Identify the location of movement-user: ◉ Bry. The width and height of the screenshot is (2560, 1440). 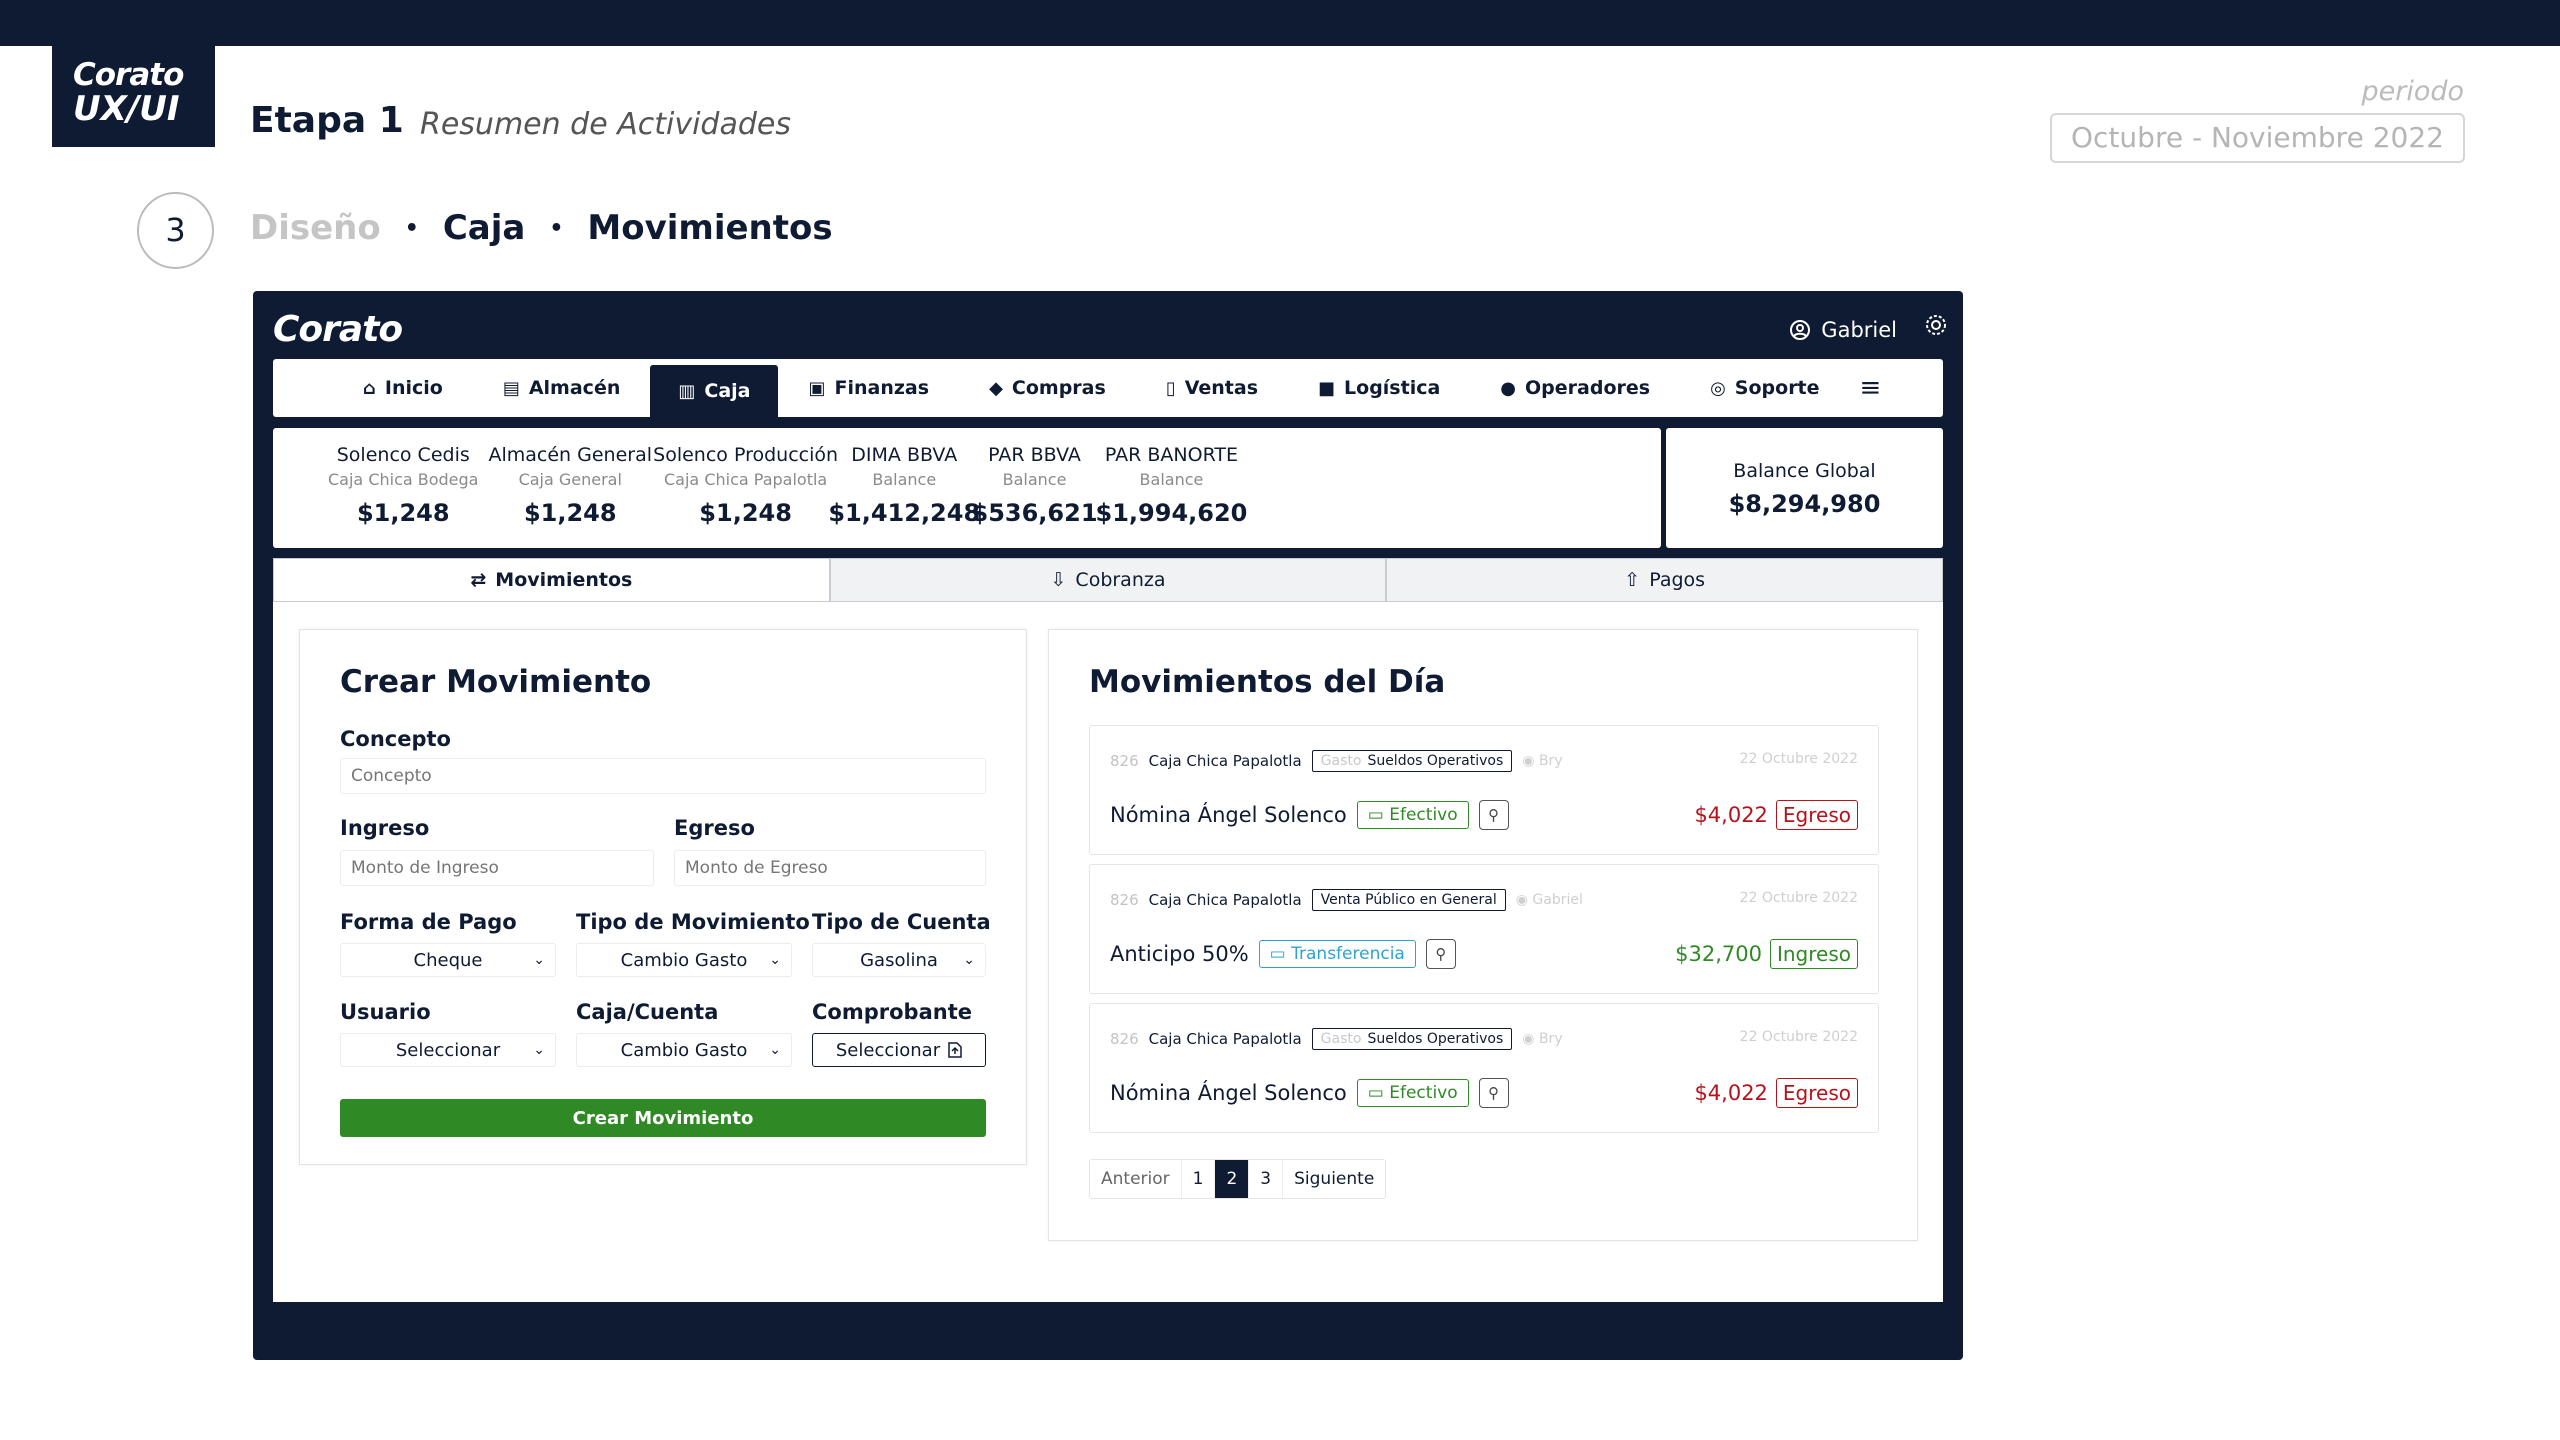
(1542, 761).